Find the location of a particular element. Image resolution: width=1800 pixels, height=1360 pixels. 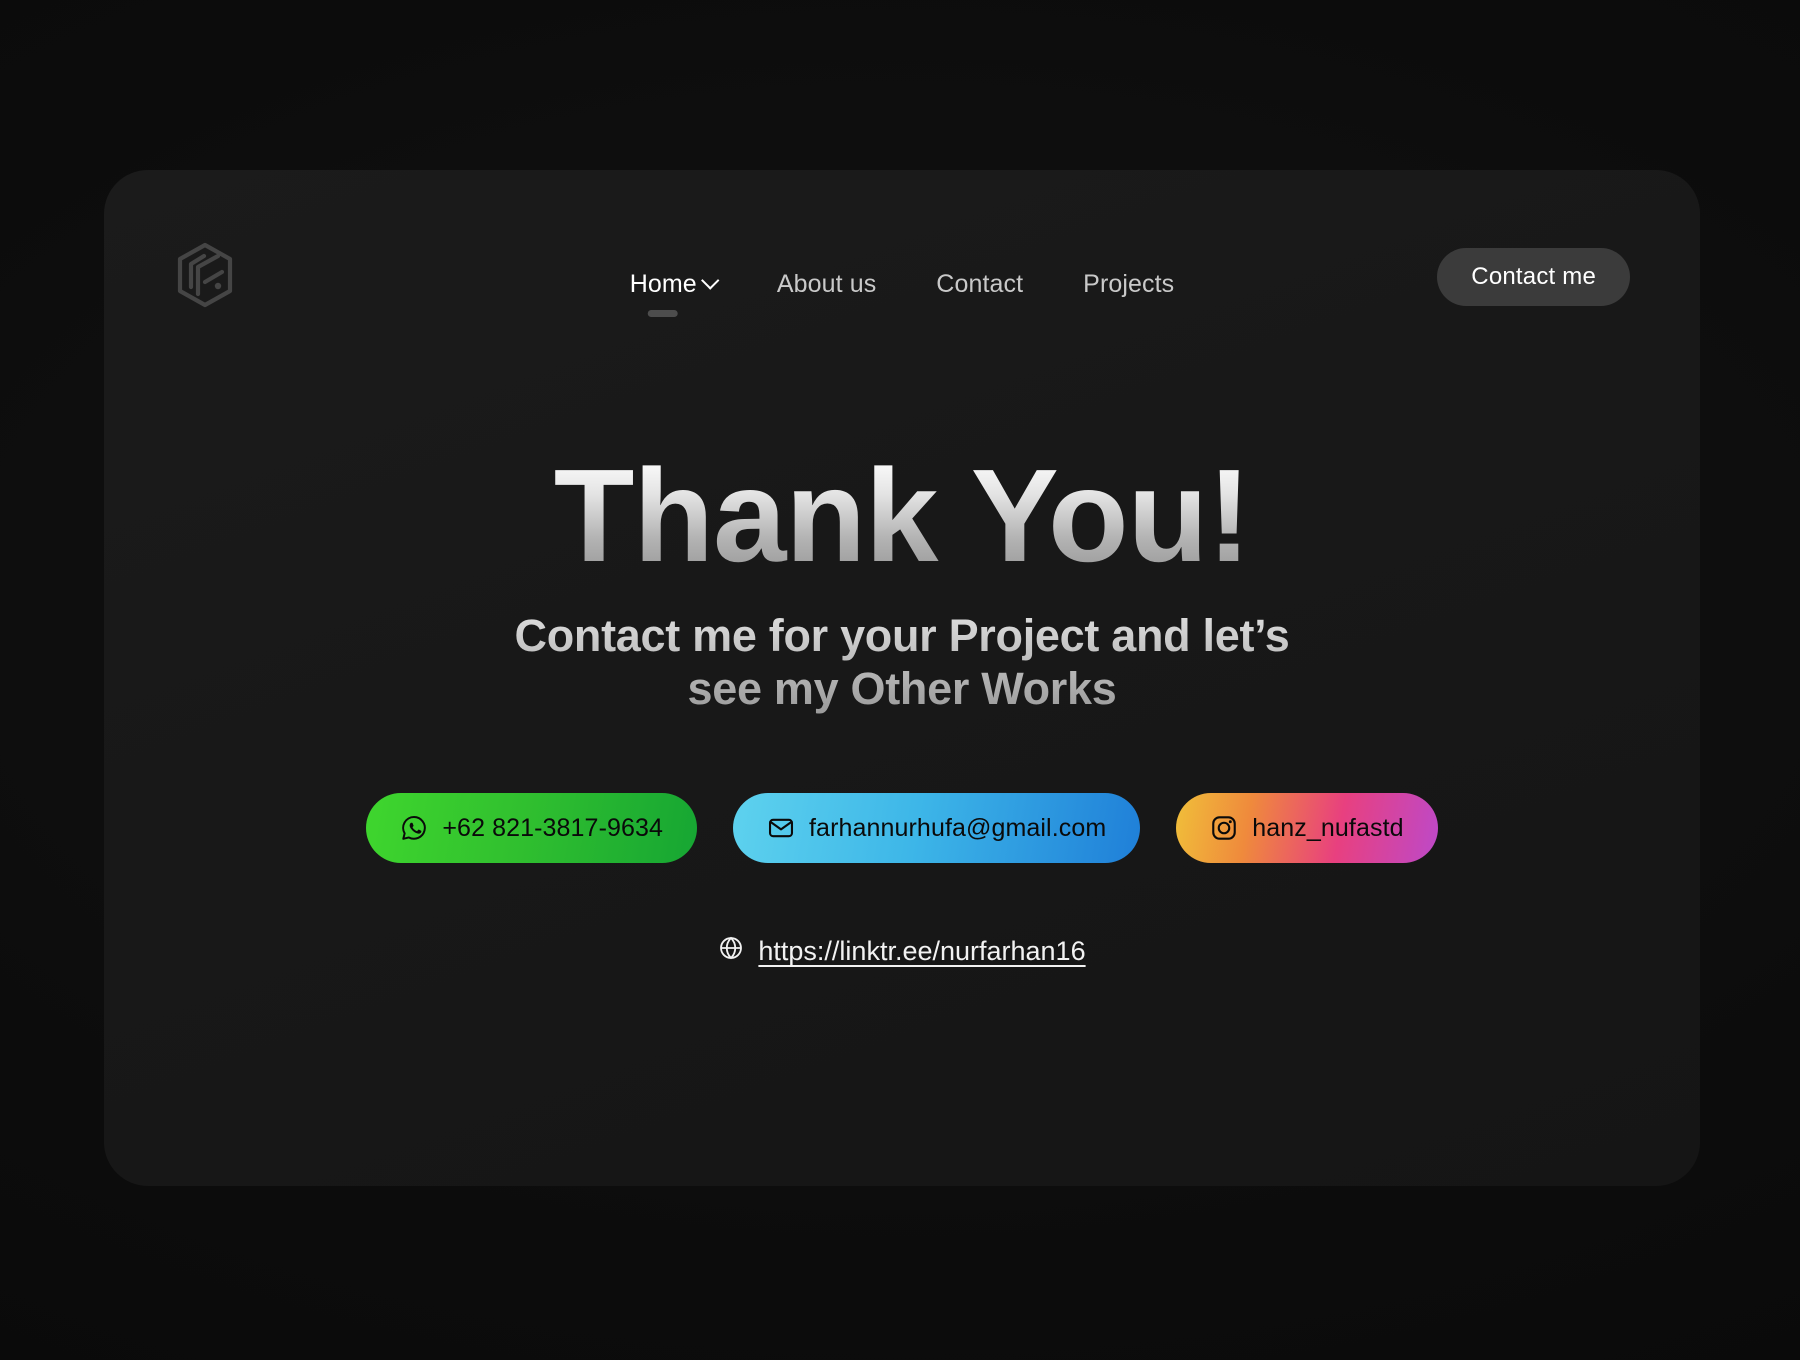

page-title: Thank You! is located at coordinates (902, 515).